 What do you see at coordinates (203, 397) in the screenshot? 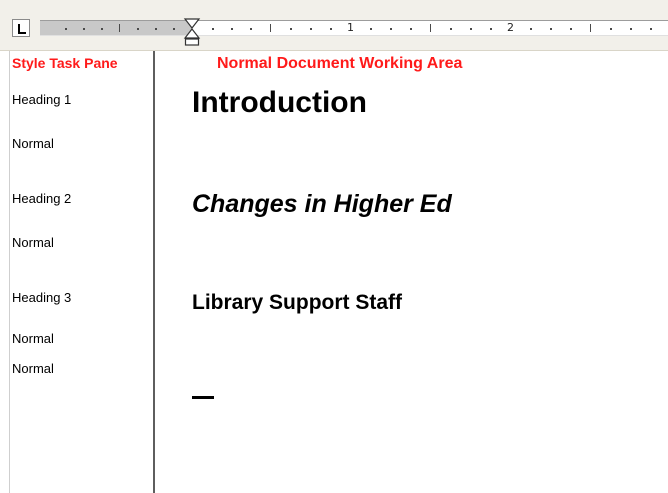
I see `text-cursor` at bounding box center [203, 397].